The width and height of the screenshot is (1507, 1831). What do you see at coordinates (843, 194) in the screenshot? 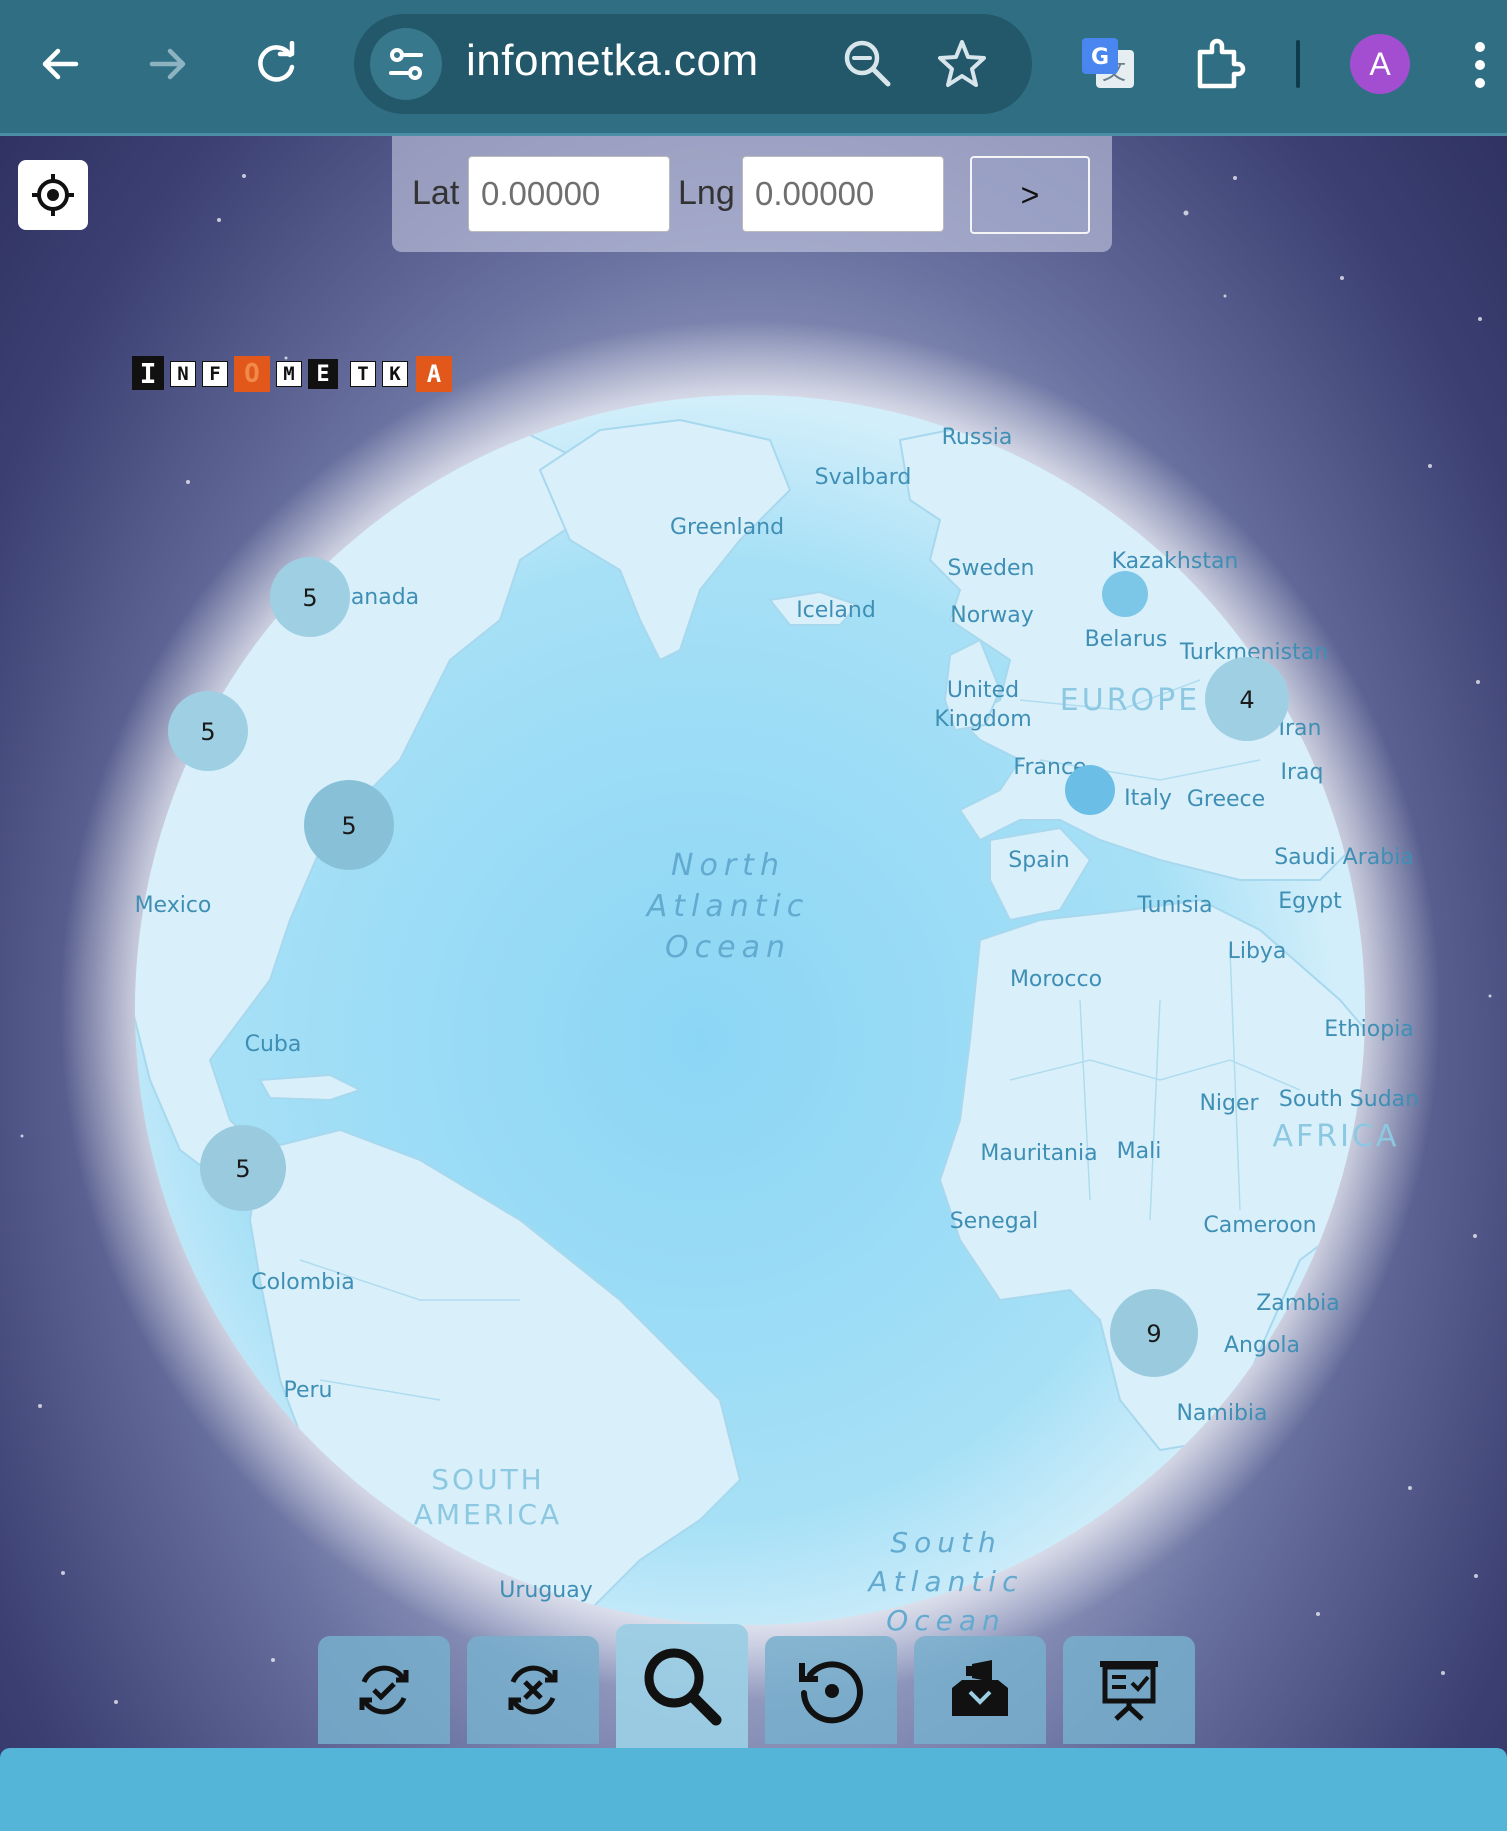
I see `lng-input` at bounding box center [843, 194].